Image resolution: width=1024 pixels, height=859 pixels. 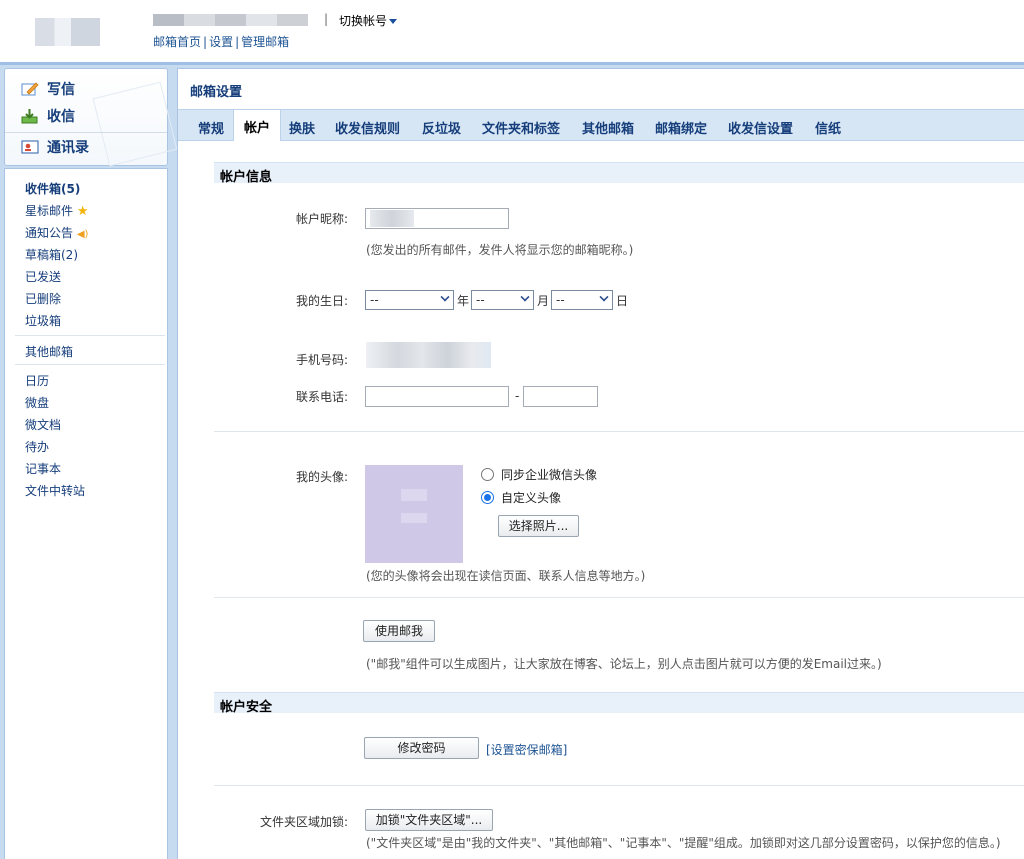 I want to click on telephone-number-input, so click(x=560, y=396).